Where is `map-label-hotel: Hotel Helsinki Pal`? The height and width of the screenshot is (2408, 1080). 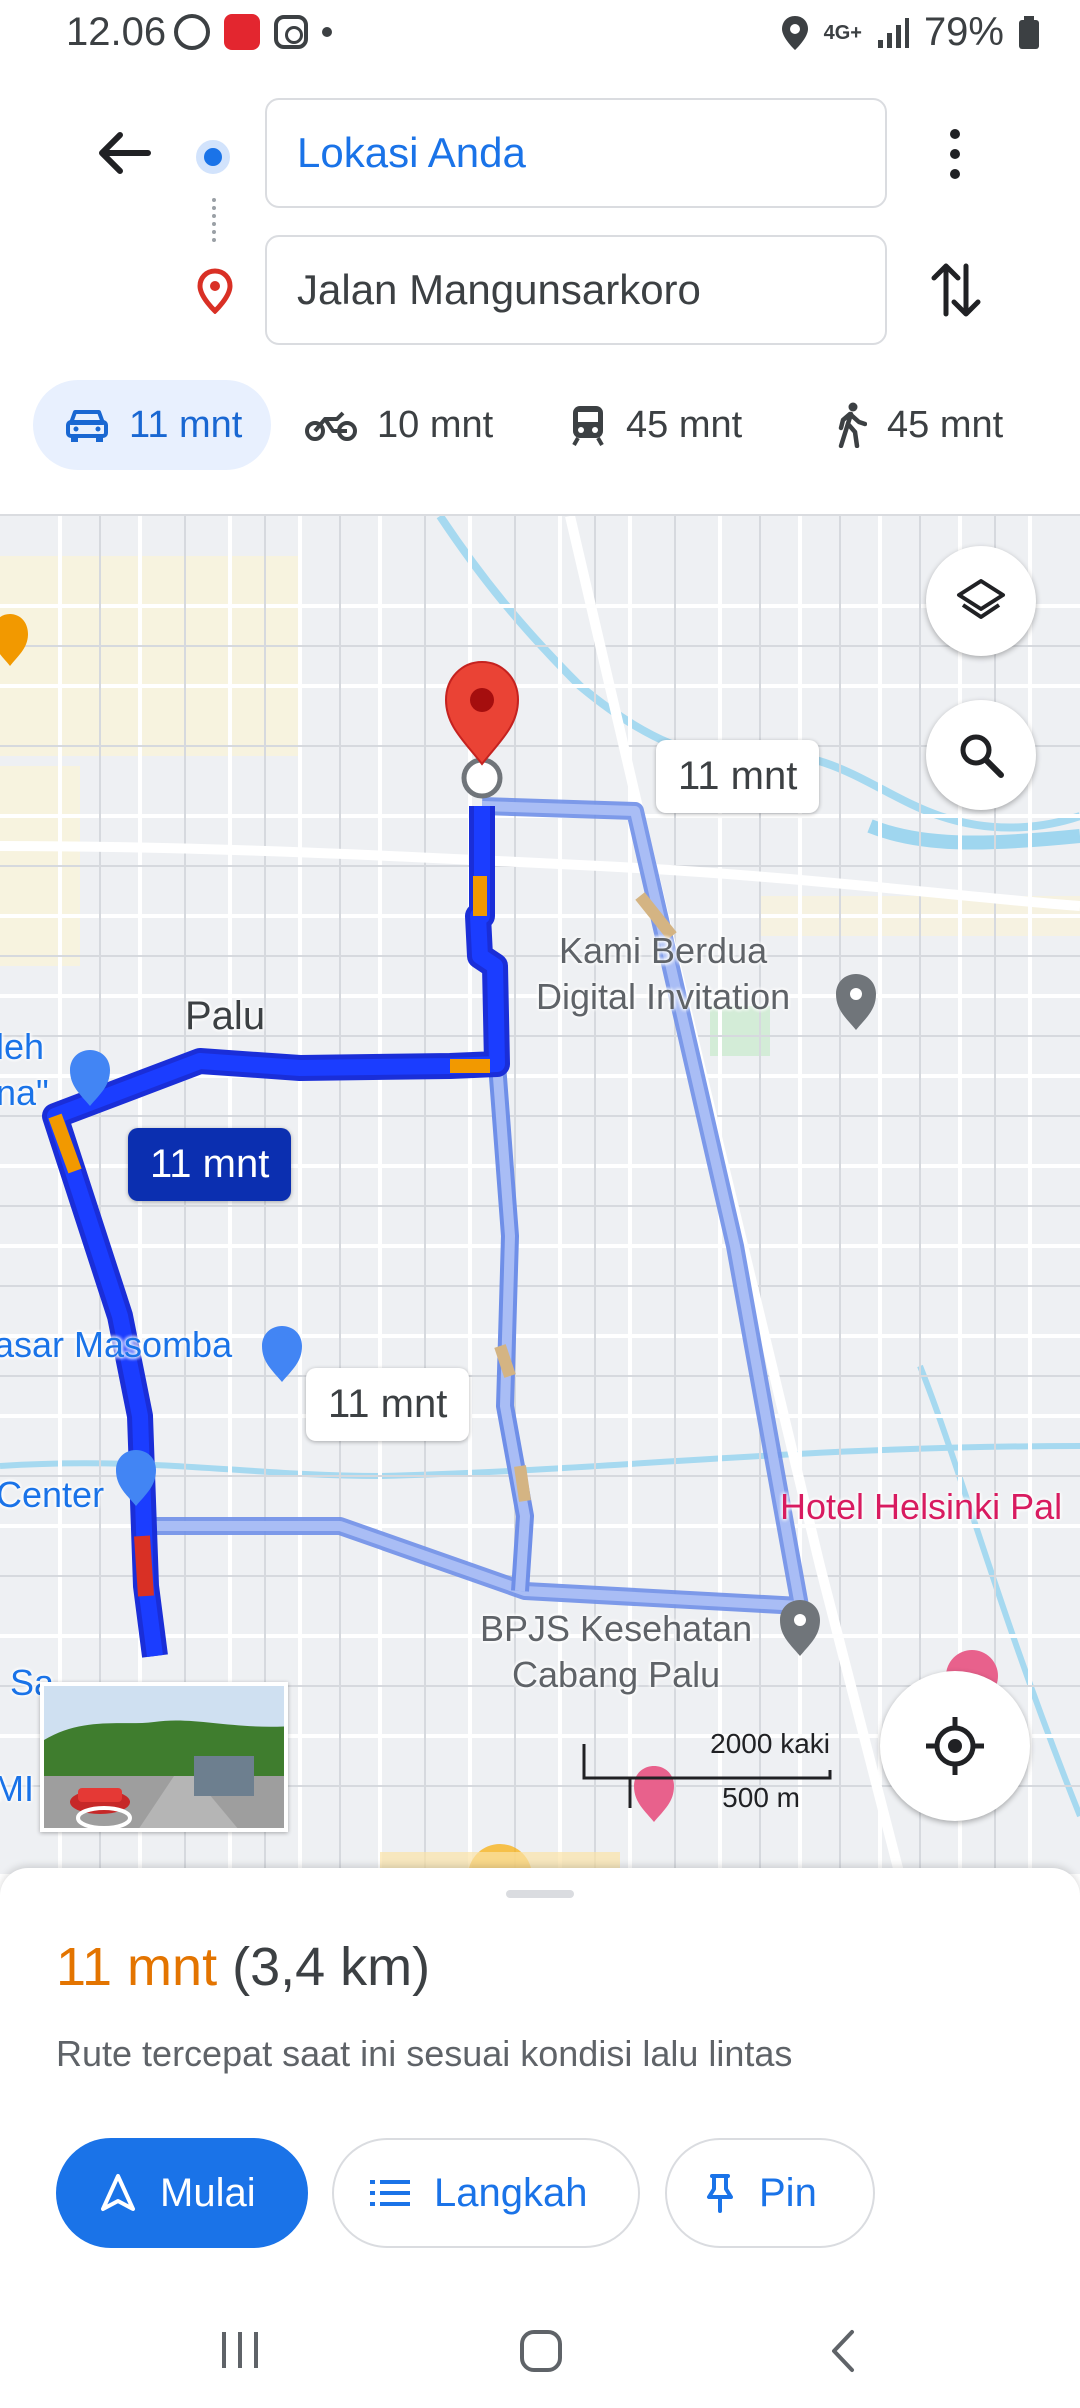
map-label-hotel: Hotel Helsinki Pal is located at coordinates (921, 1507).